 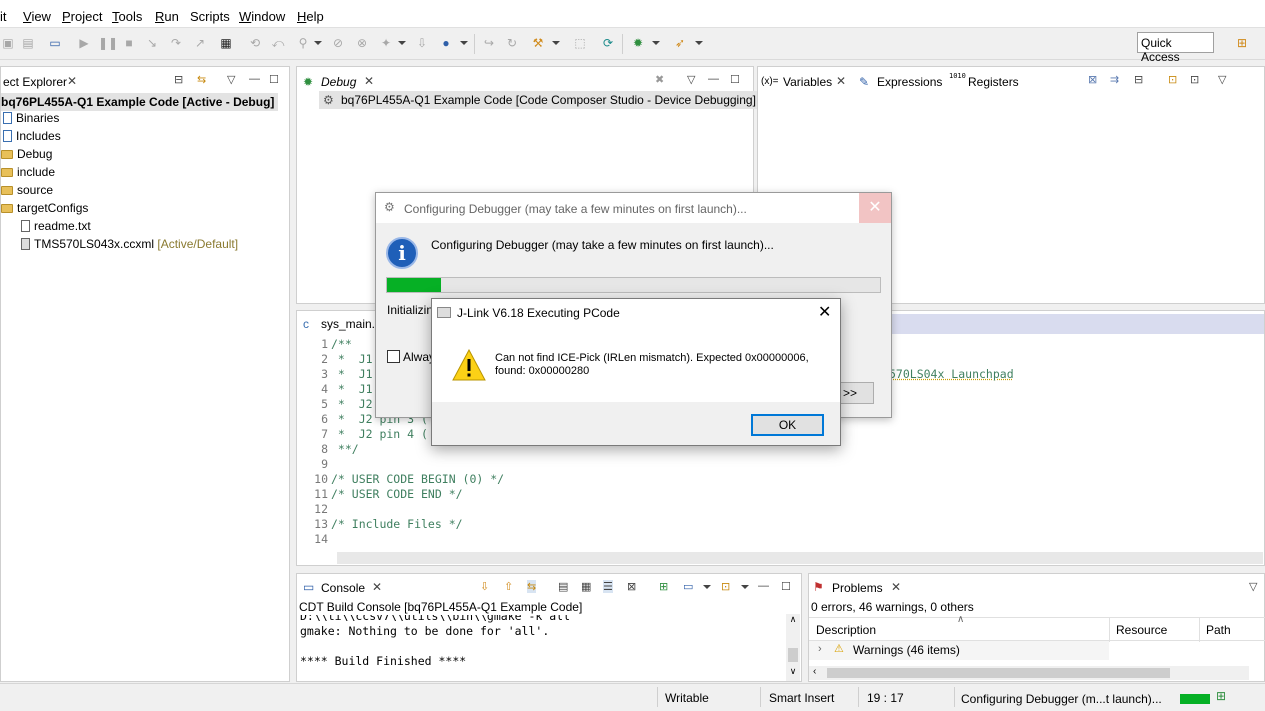 What do you see at coordinates (27, 190) in the screenshot?
I see `tree-item-source: source` at bounding box center [27, 190].